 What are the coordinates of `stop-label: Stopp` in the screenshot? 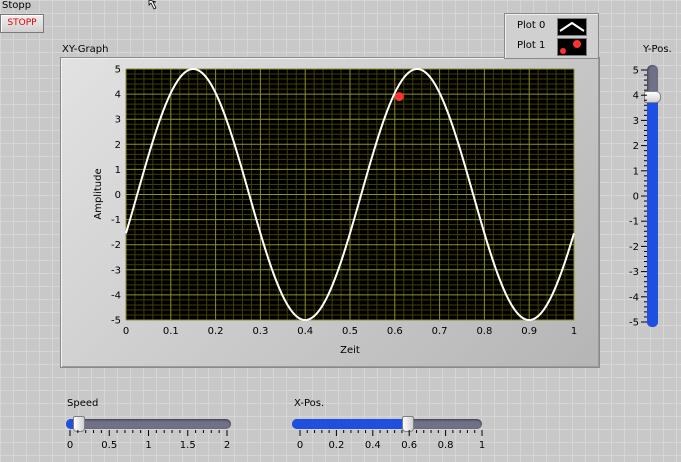 It's located at (17, 5).